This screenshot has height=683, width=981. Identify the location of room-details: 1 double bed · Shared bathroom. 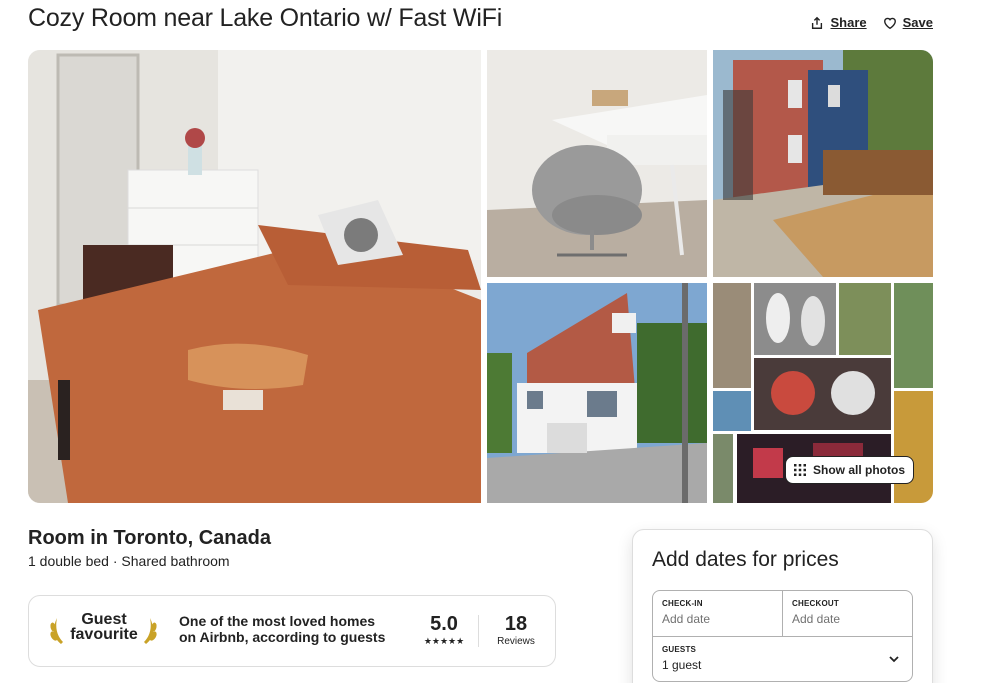
(129, 561).